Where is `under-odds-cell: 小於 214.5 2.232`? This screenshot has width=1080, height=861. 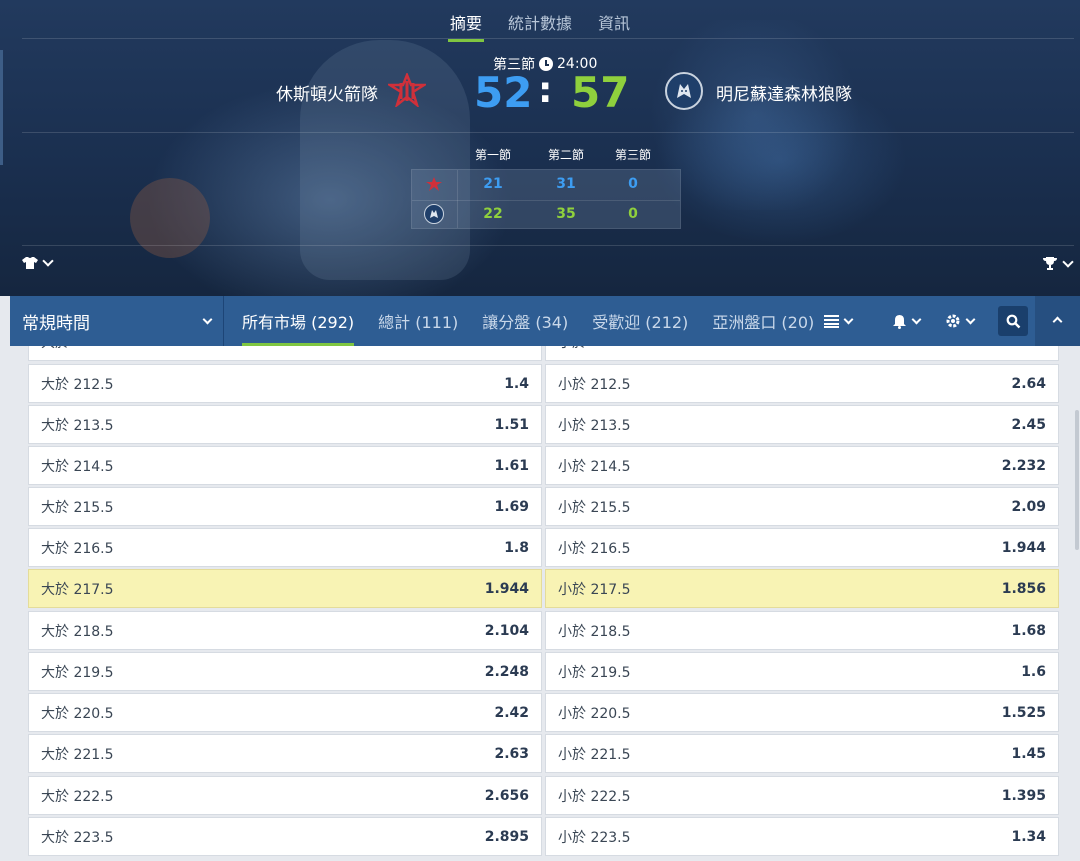
under-odds-cell: 小於 214.5 2.232 is located at coordinates (802, 465).